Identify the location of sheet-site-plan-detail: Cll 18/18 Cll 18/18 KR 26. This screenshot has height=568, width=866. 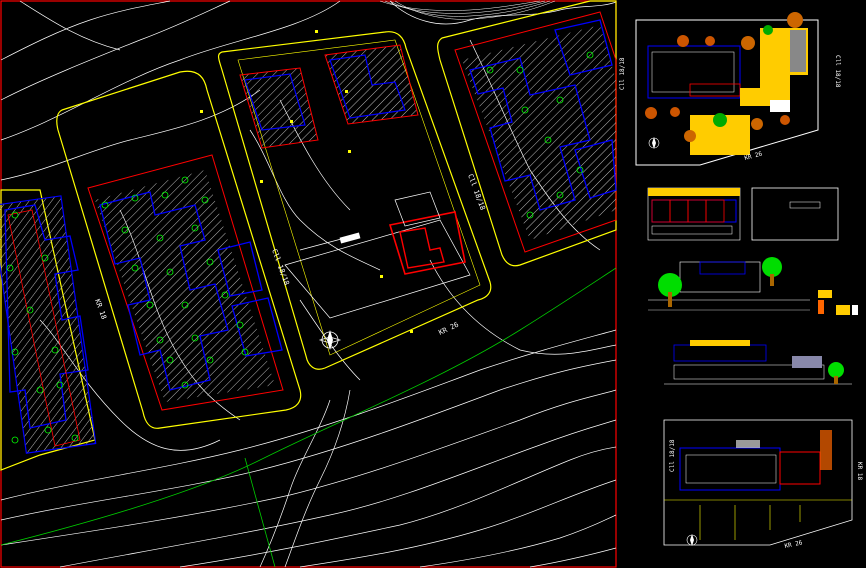
(730, 89).